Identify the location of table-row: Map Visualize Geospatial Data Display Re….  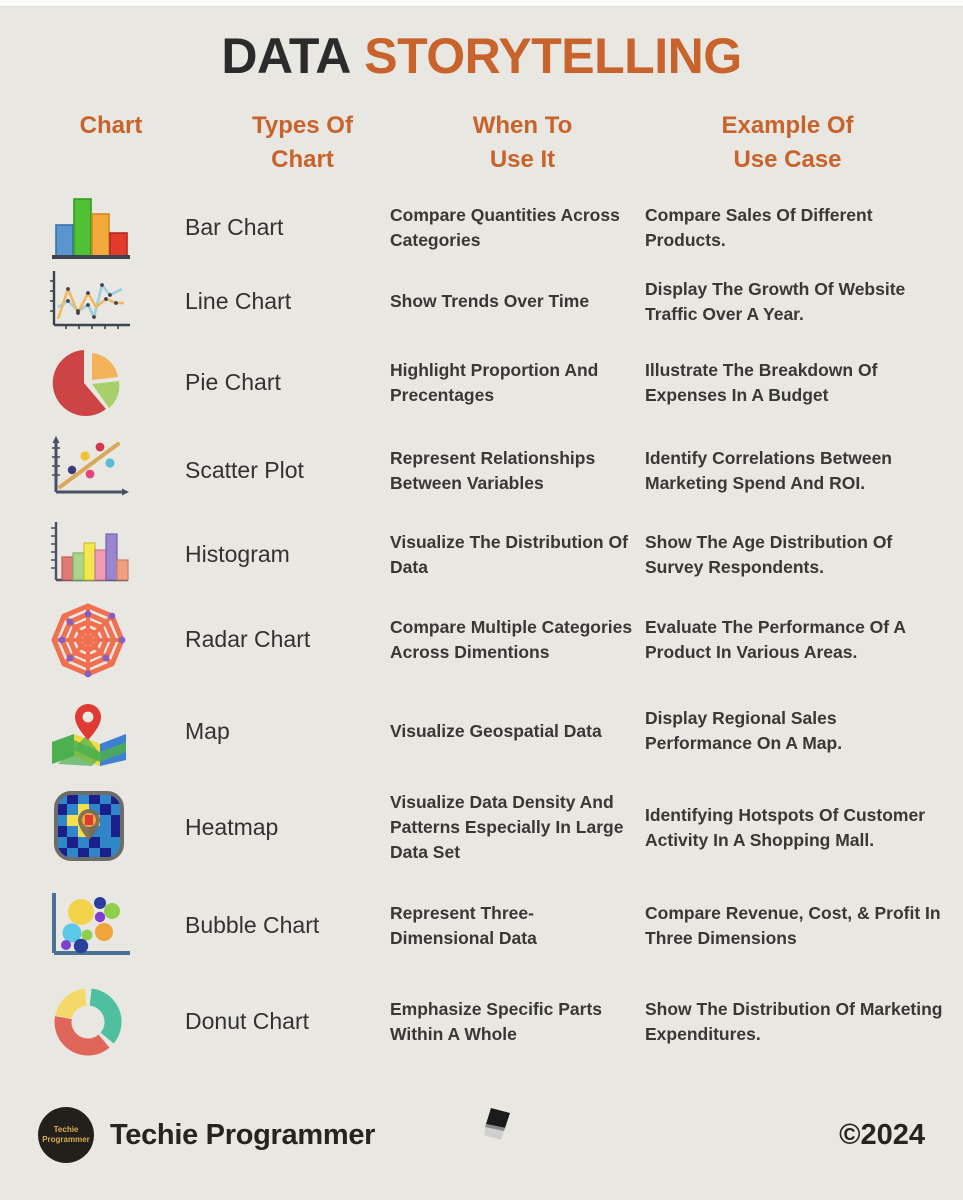
(481, 731).